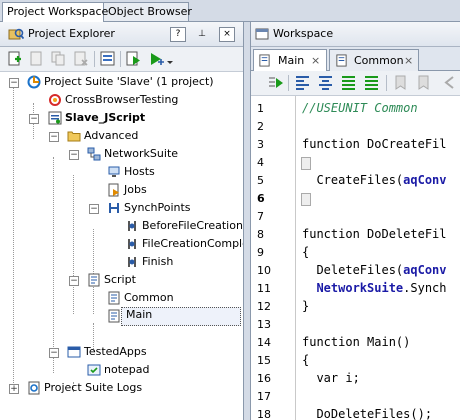 The image size is (460, 420). What do you see at coordinates (174, 316) in the screenshot?
I see `tree-item-main: Main` at bounding box center [174, 316].